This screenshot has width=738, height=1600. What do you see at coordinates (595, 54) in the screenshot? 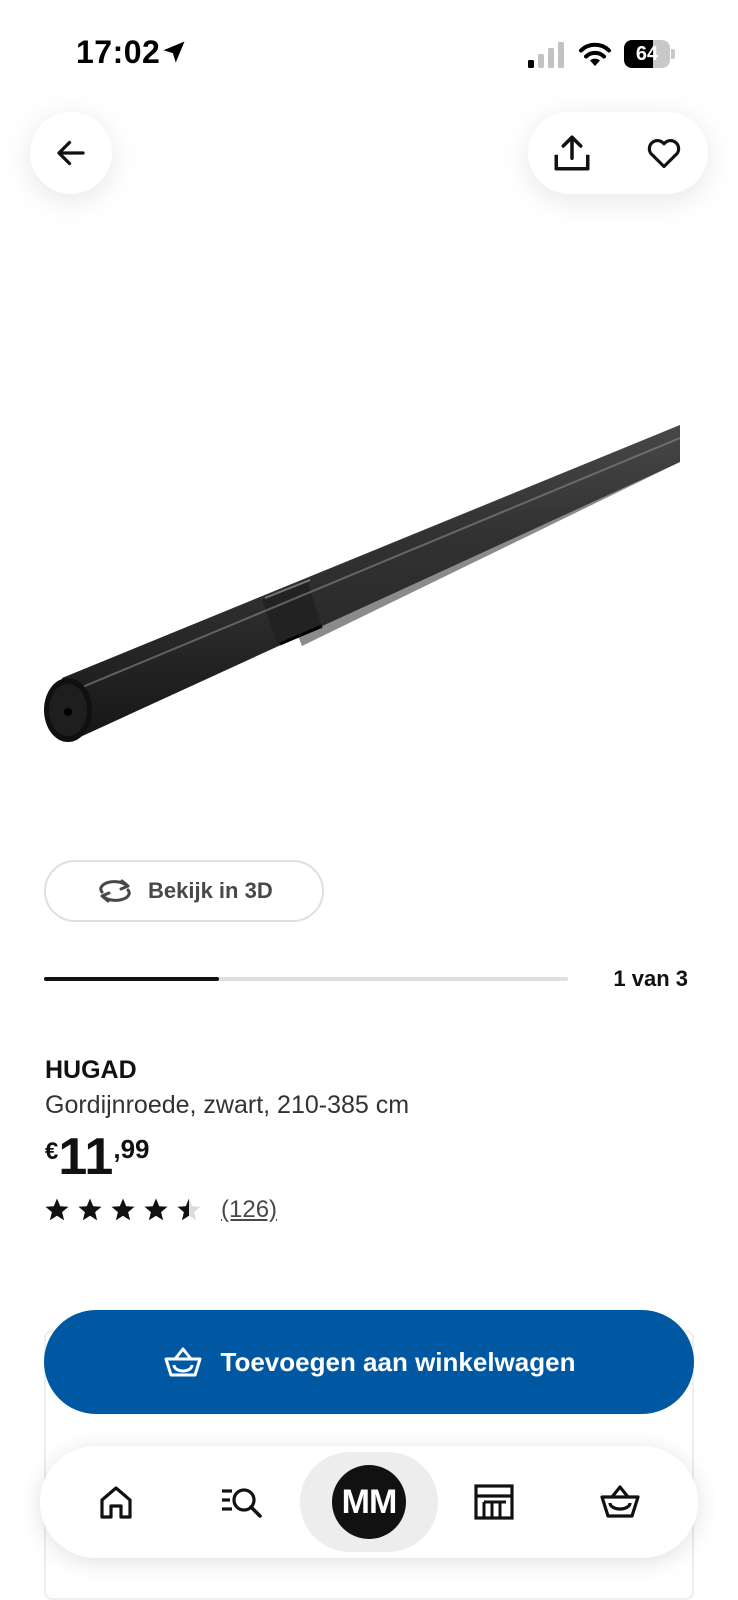
I see `wifi-icon` at bounding box center [595, 54].